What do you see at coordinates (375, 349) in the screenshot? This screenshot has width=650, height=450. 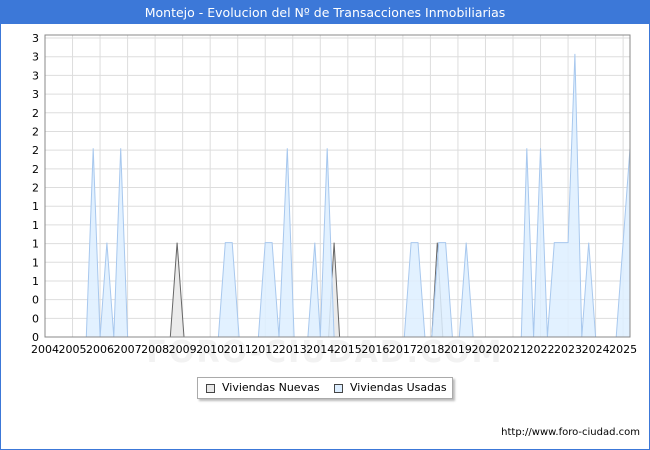 I see `x-tick-label: 2016` at bounding box center [375, 349].